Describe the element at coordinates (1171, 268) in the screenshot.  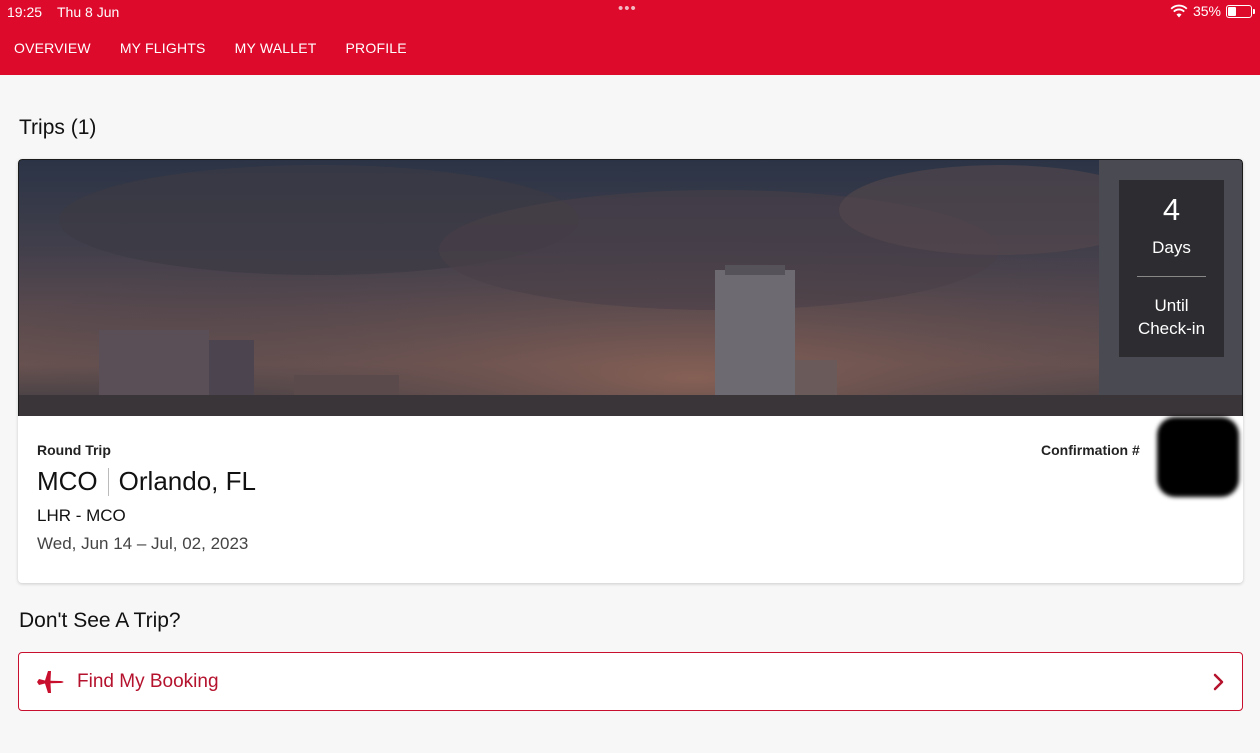
I see `checkin-countdown: 4 Days Until Check-in` at that location.